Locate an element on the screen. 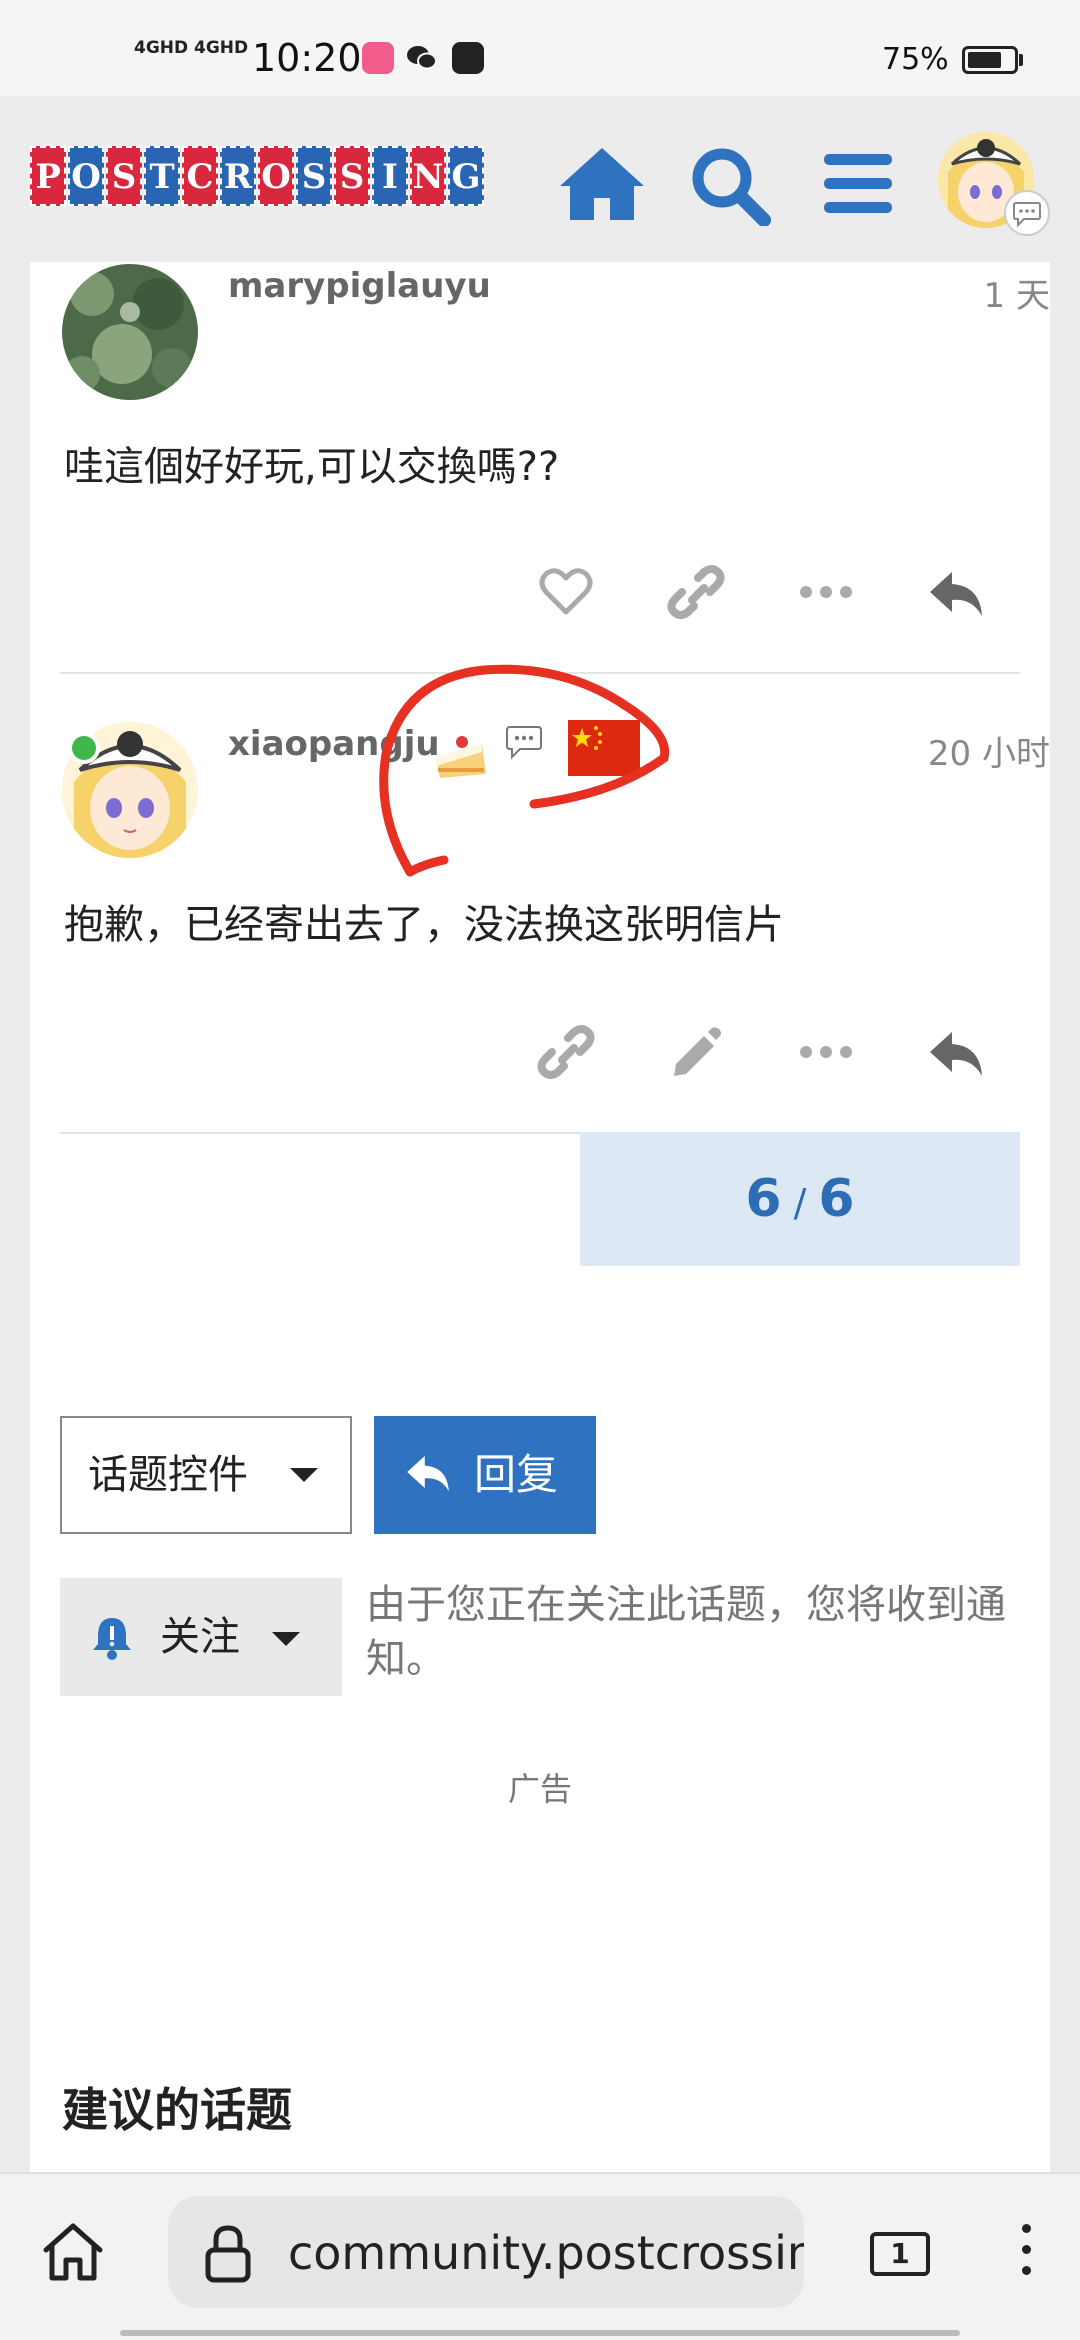 The image size is (1080, 2340). app-notification-icon is located at coordinates (378, 58).